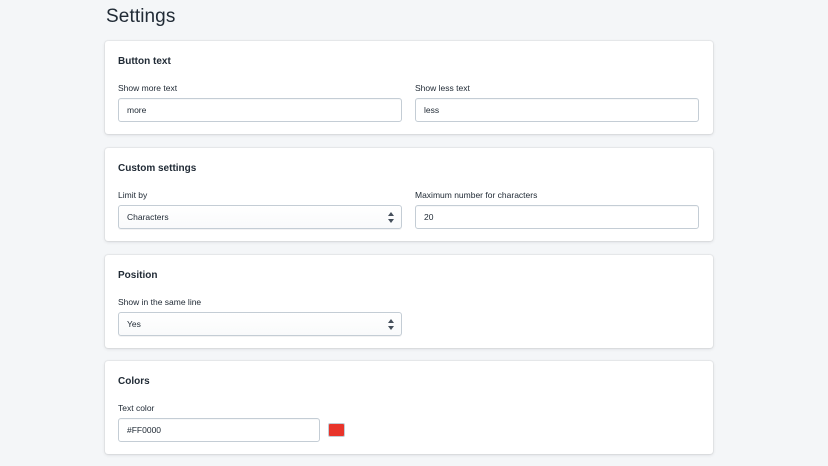 This screenshot has height=466, width=828. Describe the element at coordinates (134, 381) in the screenshot. I see `colors-card-title: Colors` at that location.